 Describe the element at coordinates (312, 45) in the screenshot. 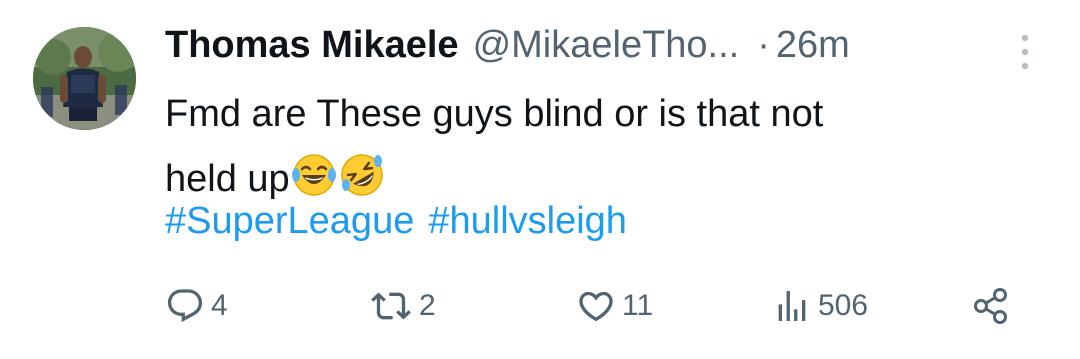

I see `display-name: Thomas Mikaele` at that location.